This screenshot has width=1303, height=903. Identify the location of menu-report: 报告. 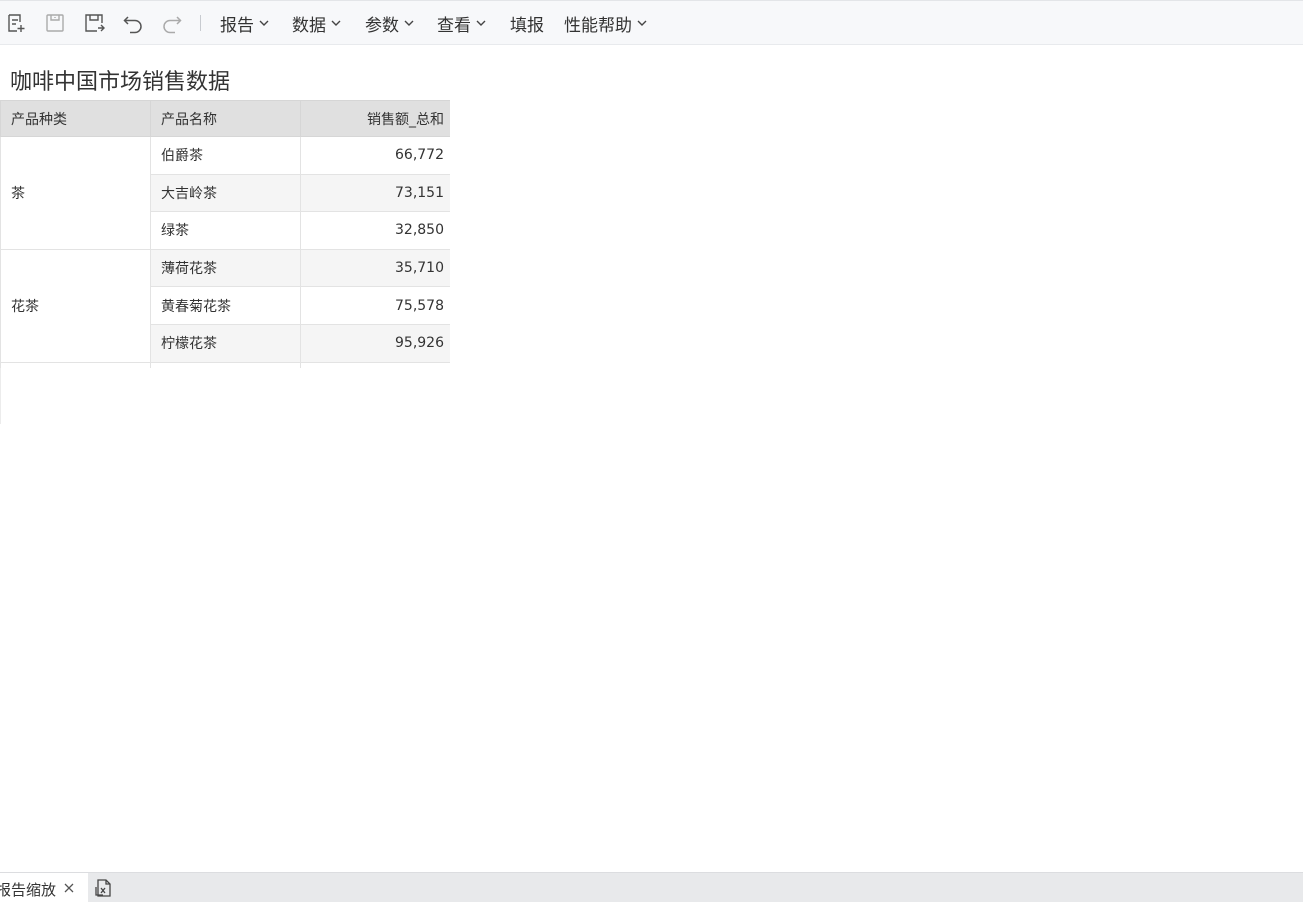
(245, 23).